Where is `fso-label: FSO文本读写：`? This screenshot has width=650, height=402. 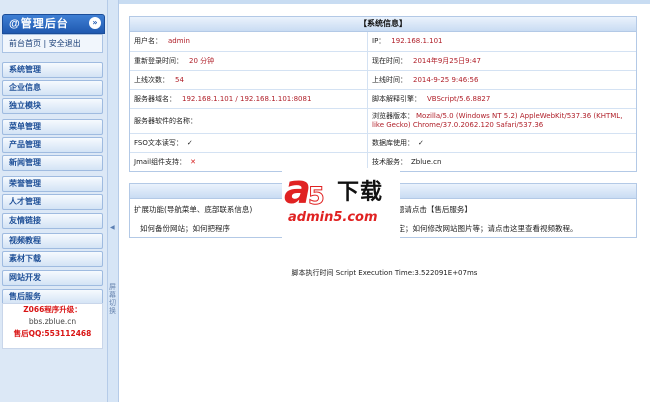
fso-label: FSO文本读写： is located at coordinates (158, 142).